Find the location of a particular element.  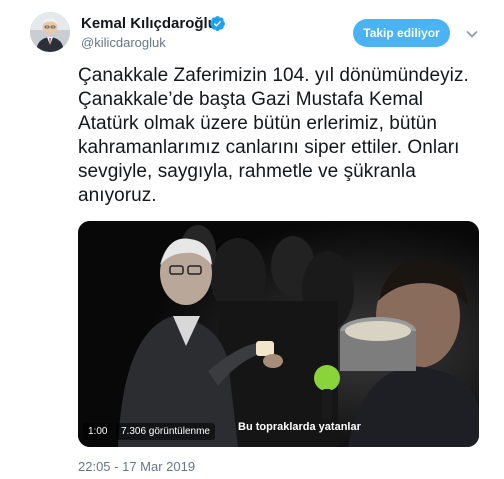

user-handle: @kilicdarogluk is located at coordinates (123, 43).